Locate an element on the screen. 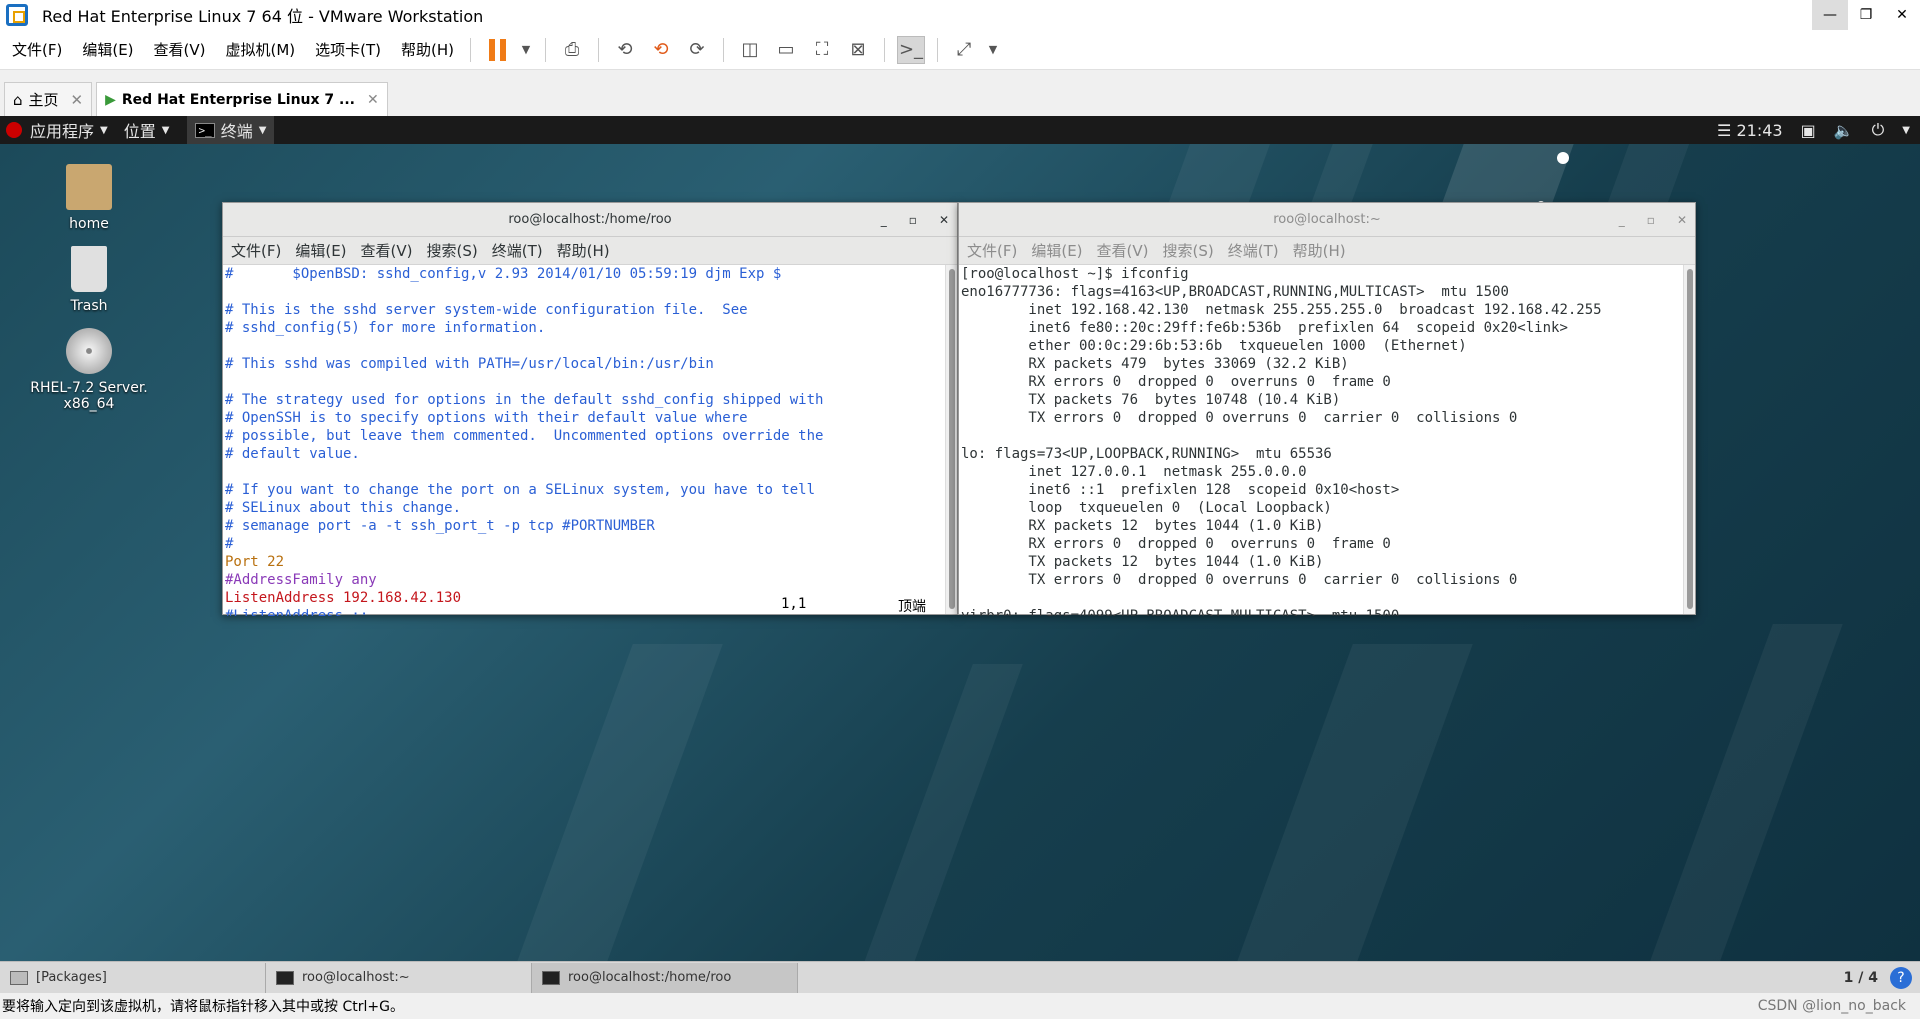  vim-statusline: 1,1 顶端 is located at coordinates (853, 605).